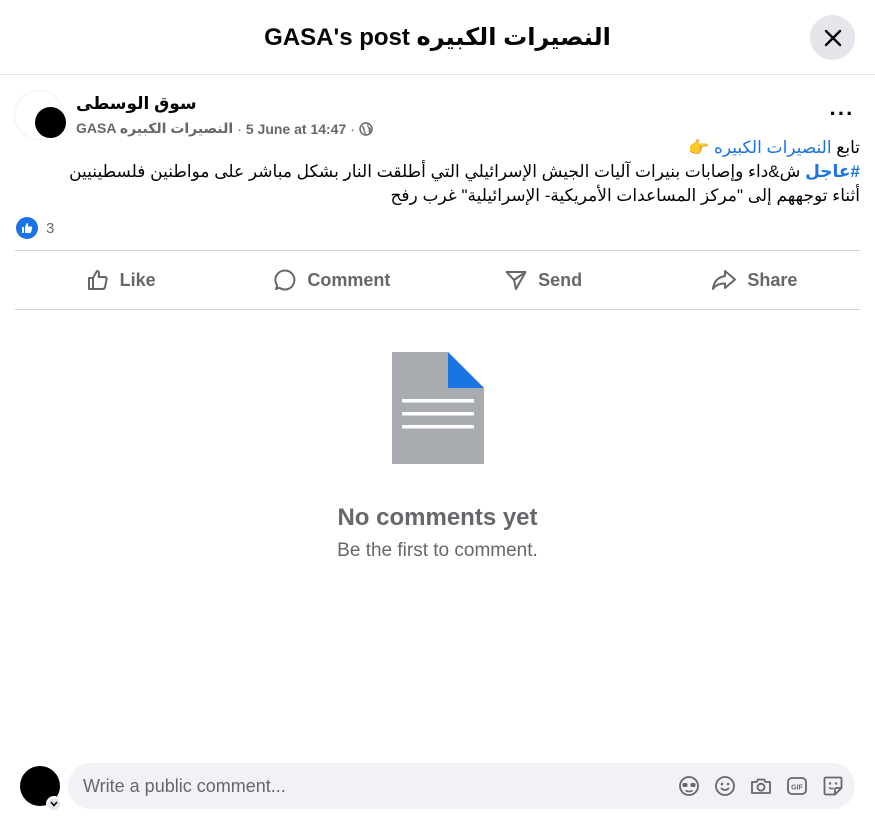  I want to click on share-button: Share, so click(754, 280).